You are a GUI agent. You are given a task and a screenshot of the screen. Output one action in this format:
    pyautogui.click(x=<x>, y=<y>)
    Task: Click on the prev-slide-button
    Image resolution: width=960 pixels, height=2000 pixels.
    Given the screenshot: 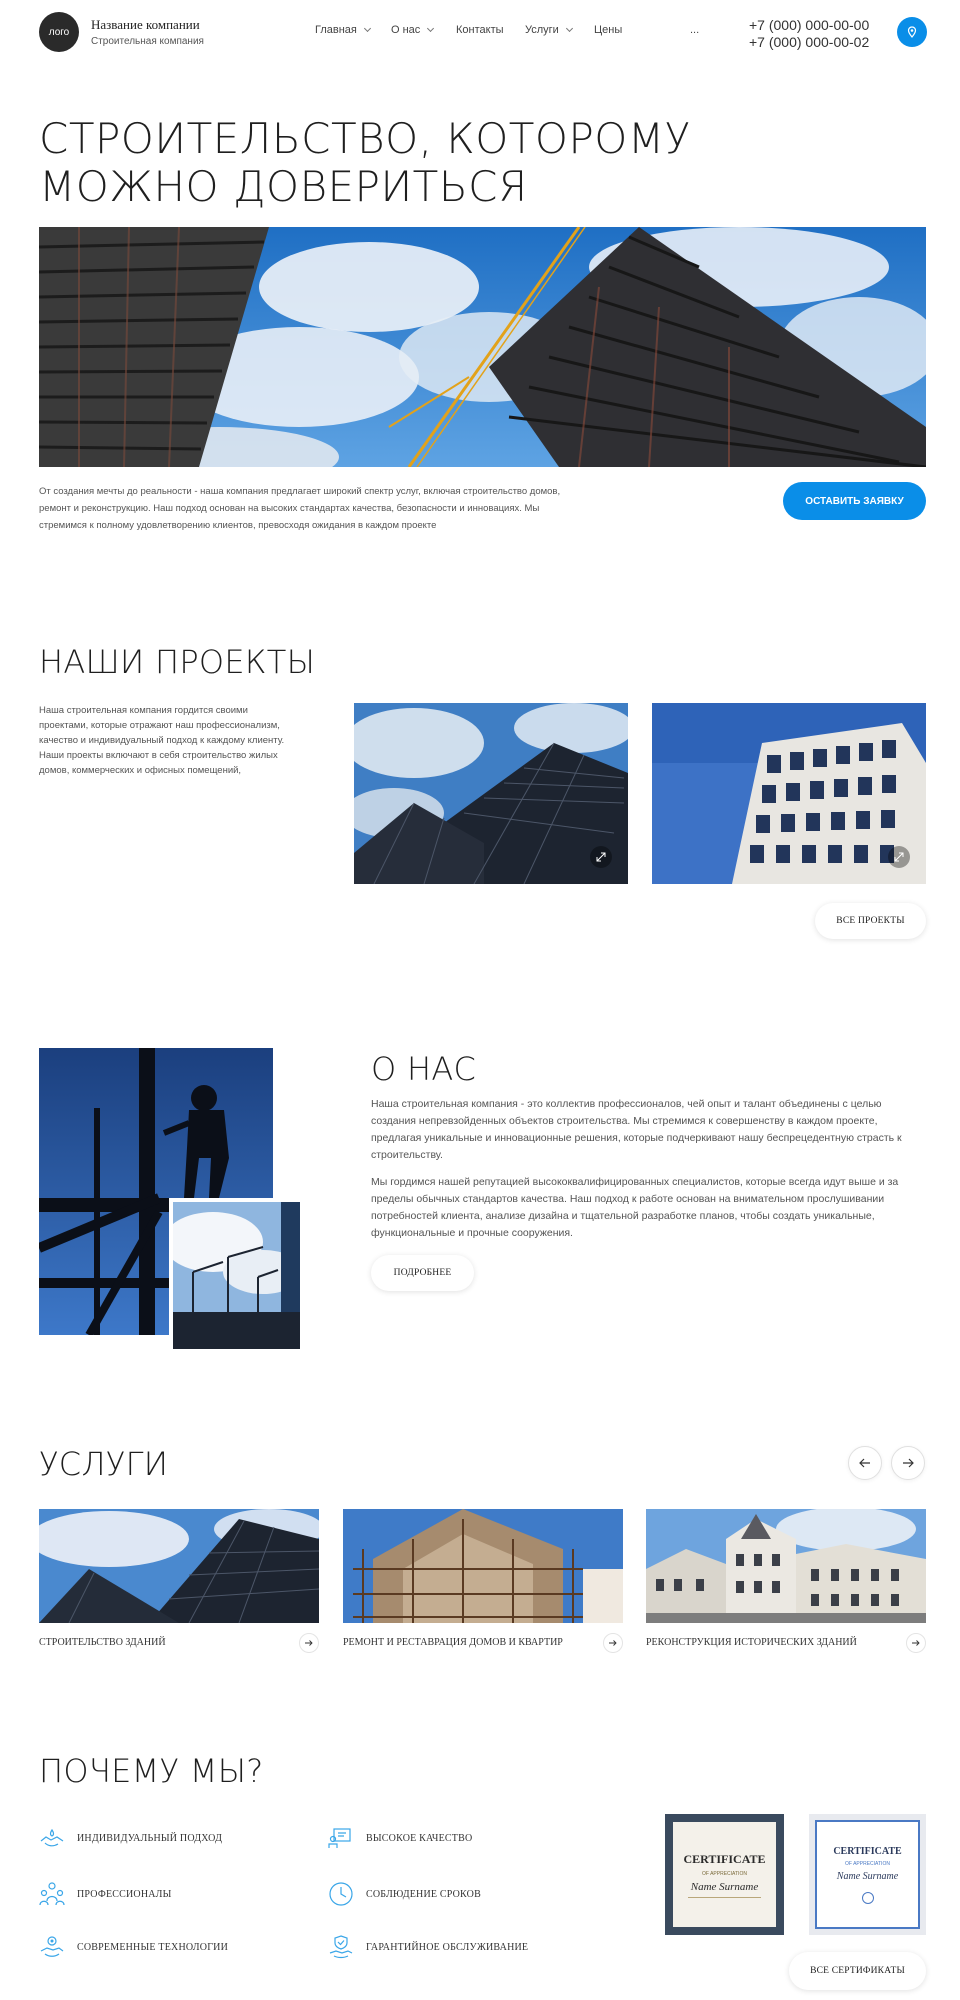 What is the action you would take?
    pyautogui.click(x=865, y=1463)
    